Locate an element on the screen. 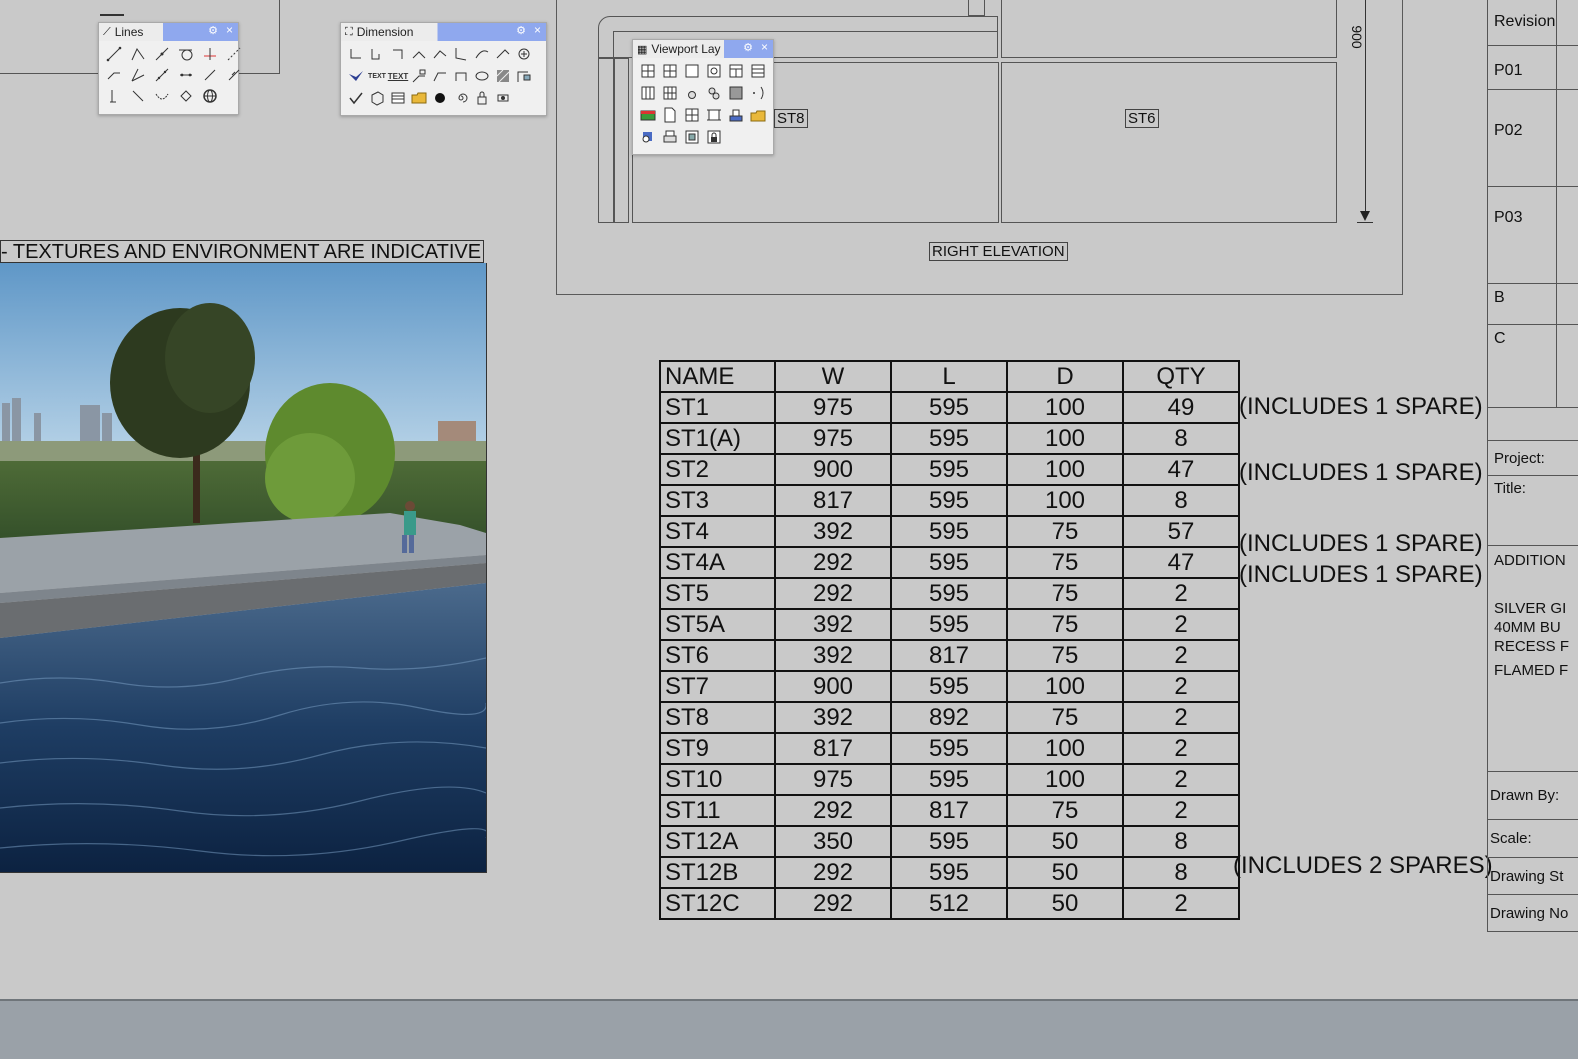 This screenshot has height=1059, width=1578. bisector-line-icon is located at coordinates (138, 75).